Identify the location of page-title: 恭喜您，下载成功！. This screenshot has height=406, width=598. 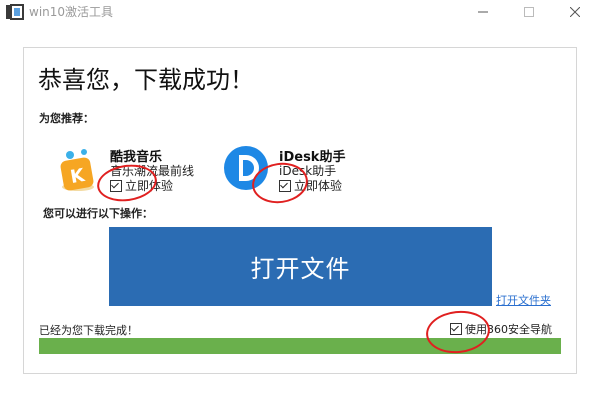
(146, 80).